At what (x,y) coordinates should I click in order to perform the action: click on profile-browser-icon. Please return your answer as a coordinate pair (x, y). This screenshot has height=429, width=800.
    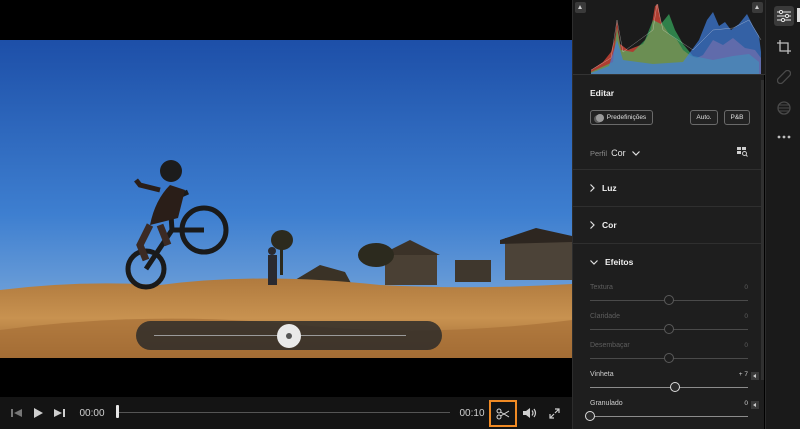
    Looking at the image, I should click on (742, 152).